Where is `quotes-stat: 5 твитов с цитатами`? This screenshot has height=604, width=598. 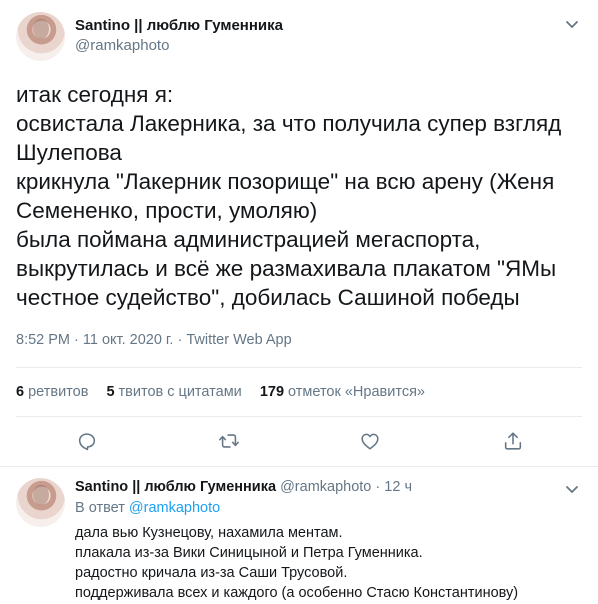 quotes-stat: 5 твитов с цитатами is located at coordinates (173, 392).